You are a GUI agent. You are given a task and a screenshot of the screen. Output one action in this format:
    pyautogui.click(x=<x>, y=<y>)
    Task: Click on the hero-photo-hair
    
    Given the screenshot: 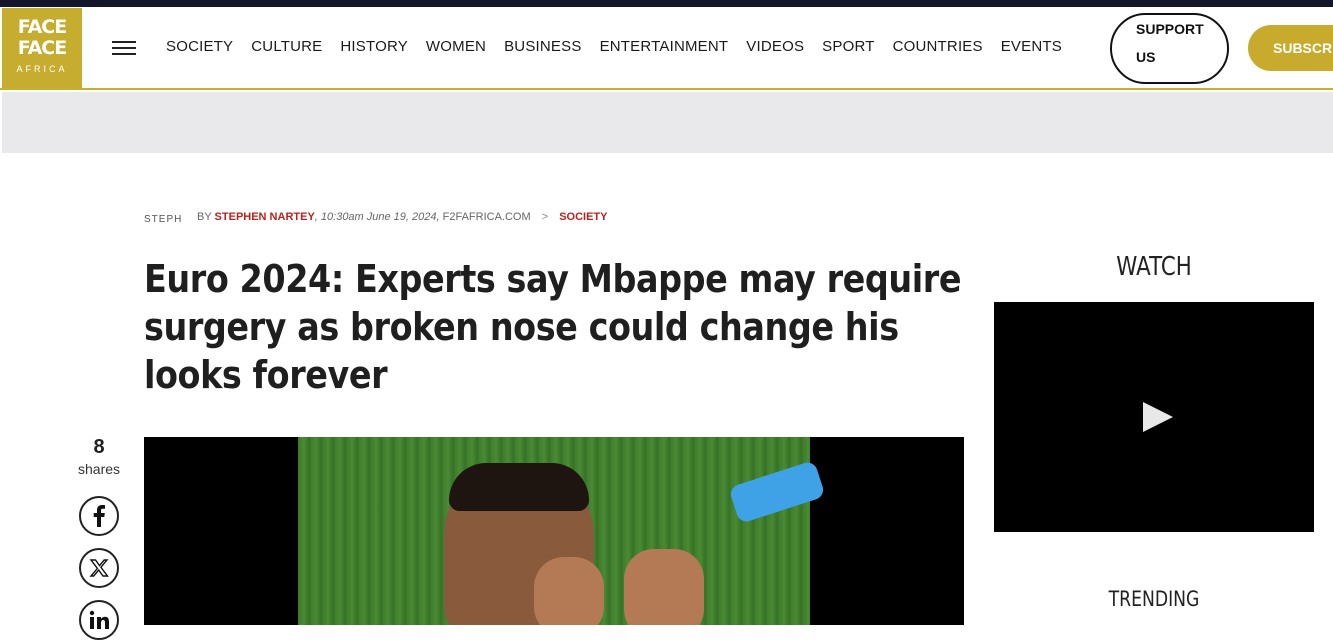 What is the action you would take?
    pyautogui.click(x=519, y=487)
    